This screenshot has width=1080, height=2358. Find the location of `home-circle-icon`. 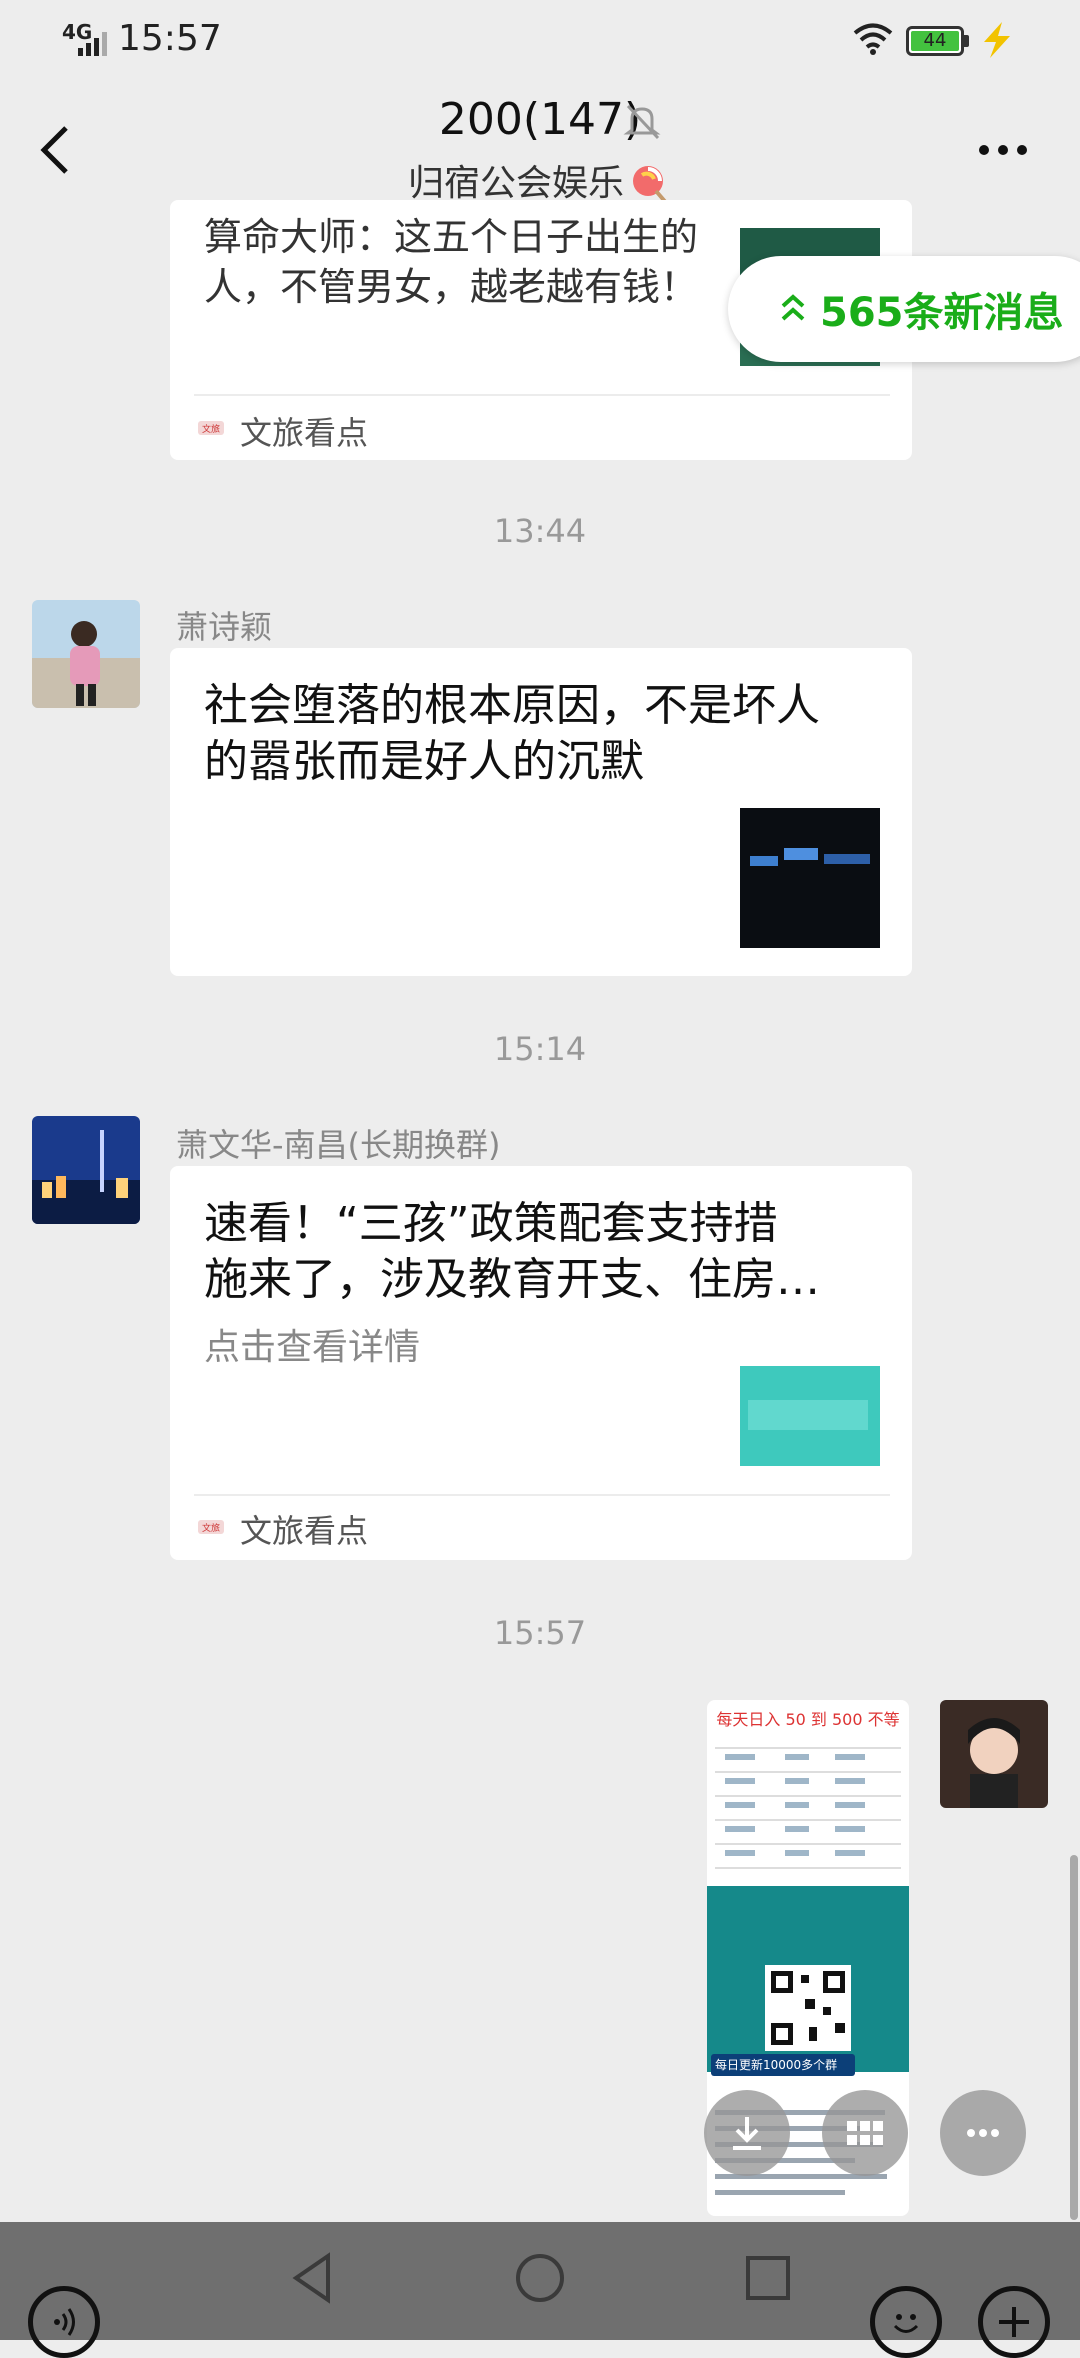

home-circle-icon is located at coordinates (540, 2278).